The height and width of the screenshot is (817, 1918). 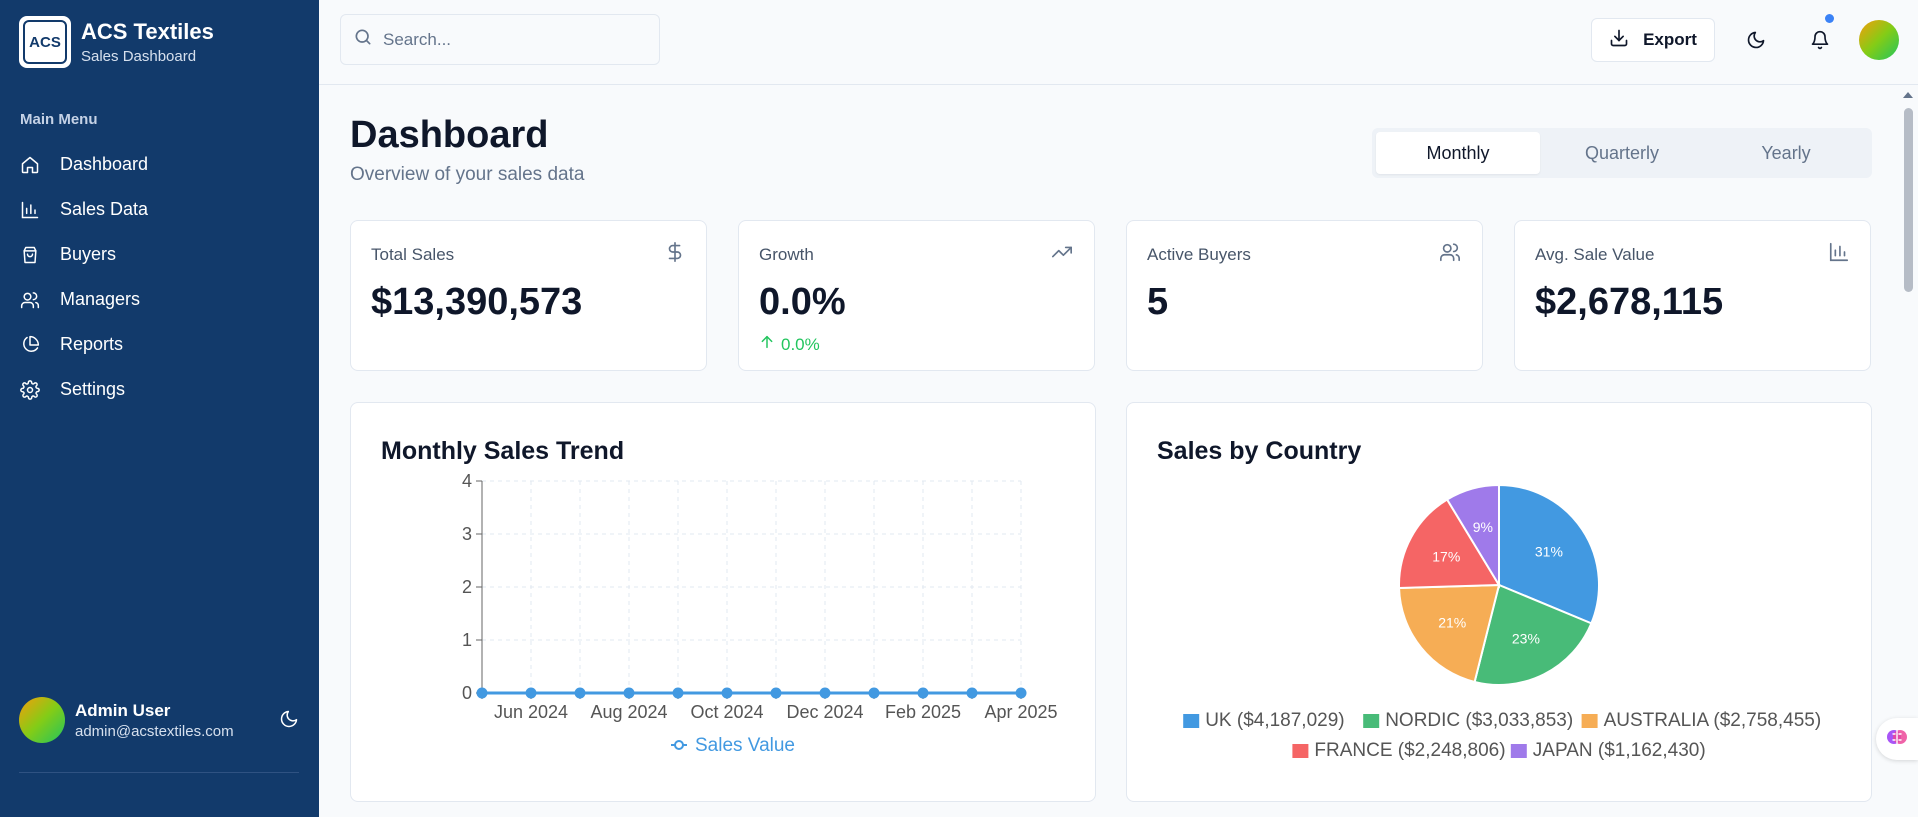 What do you see at coordinates (923, 712) in the screenshot?
I see `x-tick-label: Feb 2025` at bounding box center [923, 712].